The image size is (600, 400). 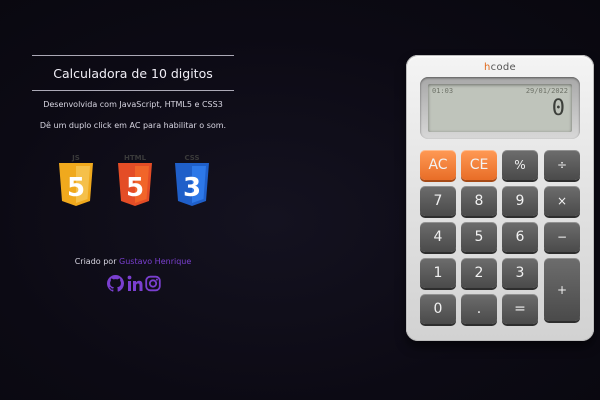 What do you see at coordinates (135, 158) in the screenshot?
I see `svg-text: HTML` at bounding box center [135, 158].